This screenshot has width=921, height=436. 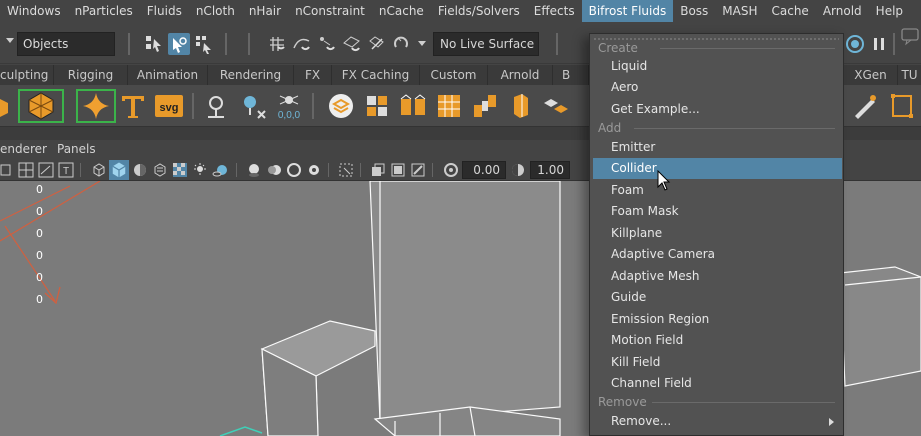 What do you see at coordinates (422, 43) in the screenshot?
I see `chevron-down-icon` at bounding box center [422, 43].